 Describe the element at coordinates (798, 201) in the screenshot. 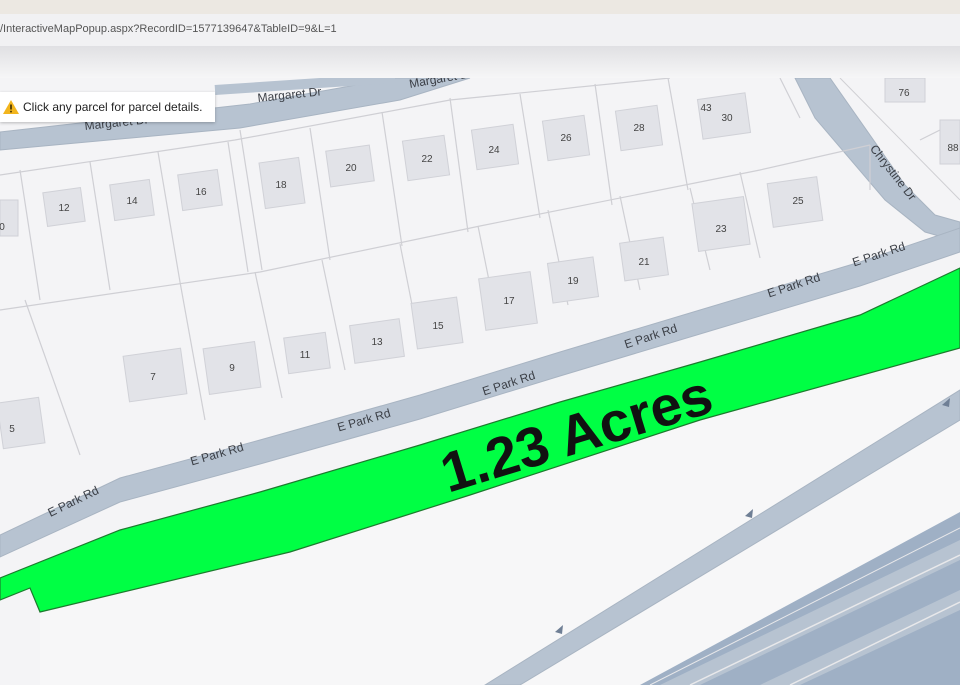

I see `lot-number: 25` at that location.